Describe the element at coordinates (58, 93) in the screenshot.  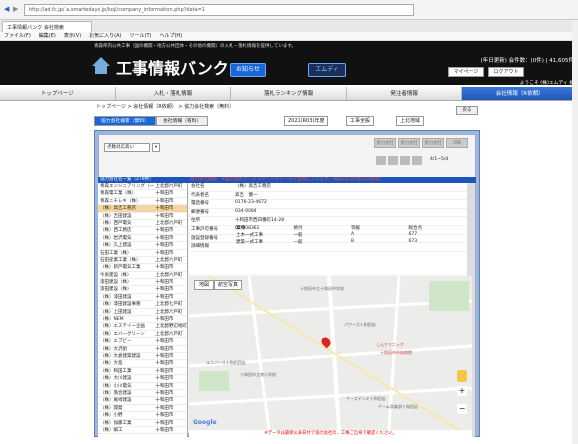
I see `nav-top: トップページ` at that location.